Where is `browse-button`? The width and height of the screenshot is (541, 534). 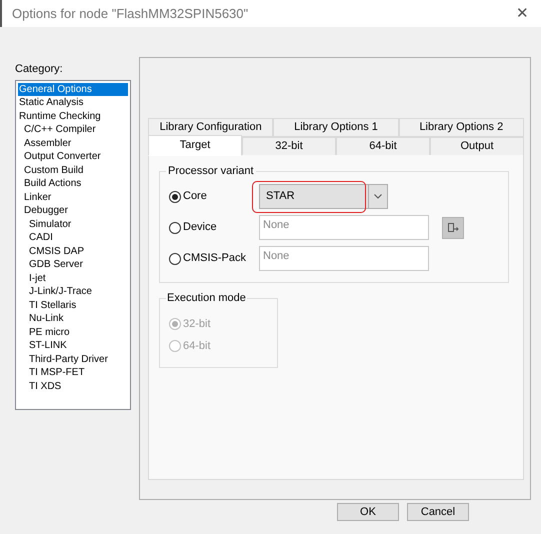
browse-button is located at coordinates (453, 227).